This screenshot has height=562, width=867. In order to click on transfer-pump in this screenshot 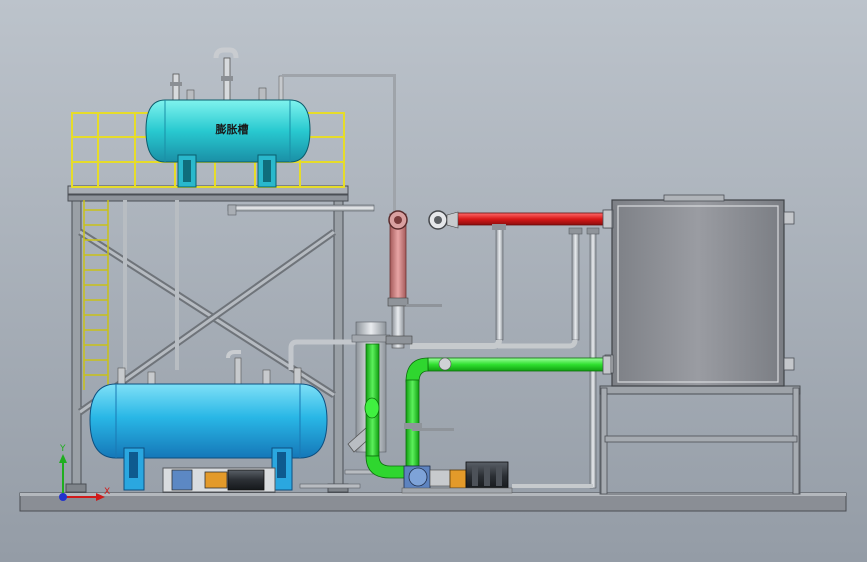, I will do `click(219, 480)`.